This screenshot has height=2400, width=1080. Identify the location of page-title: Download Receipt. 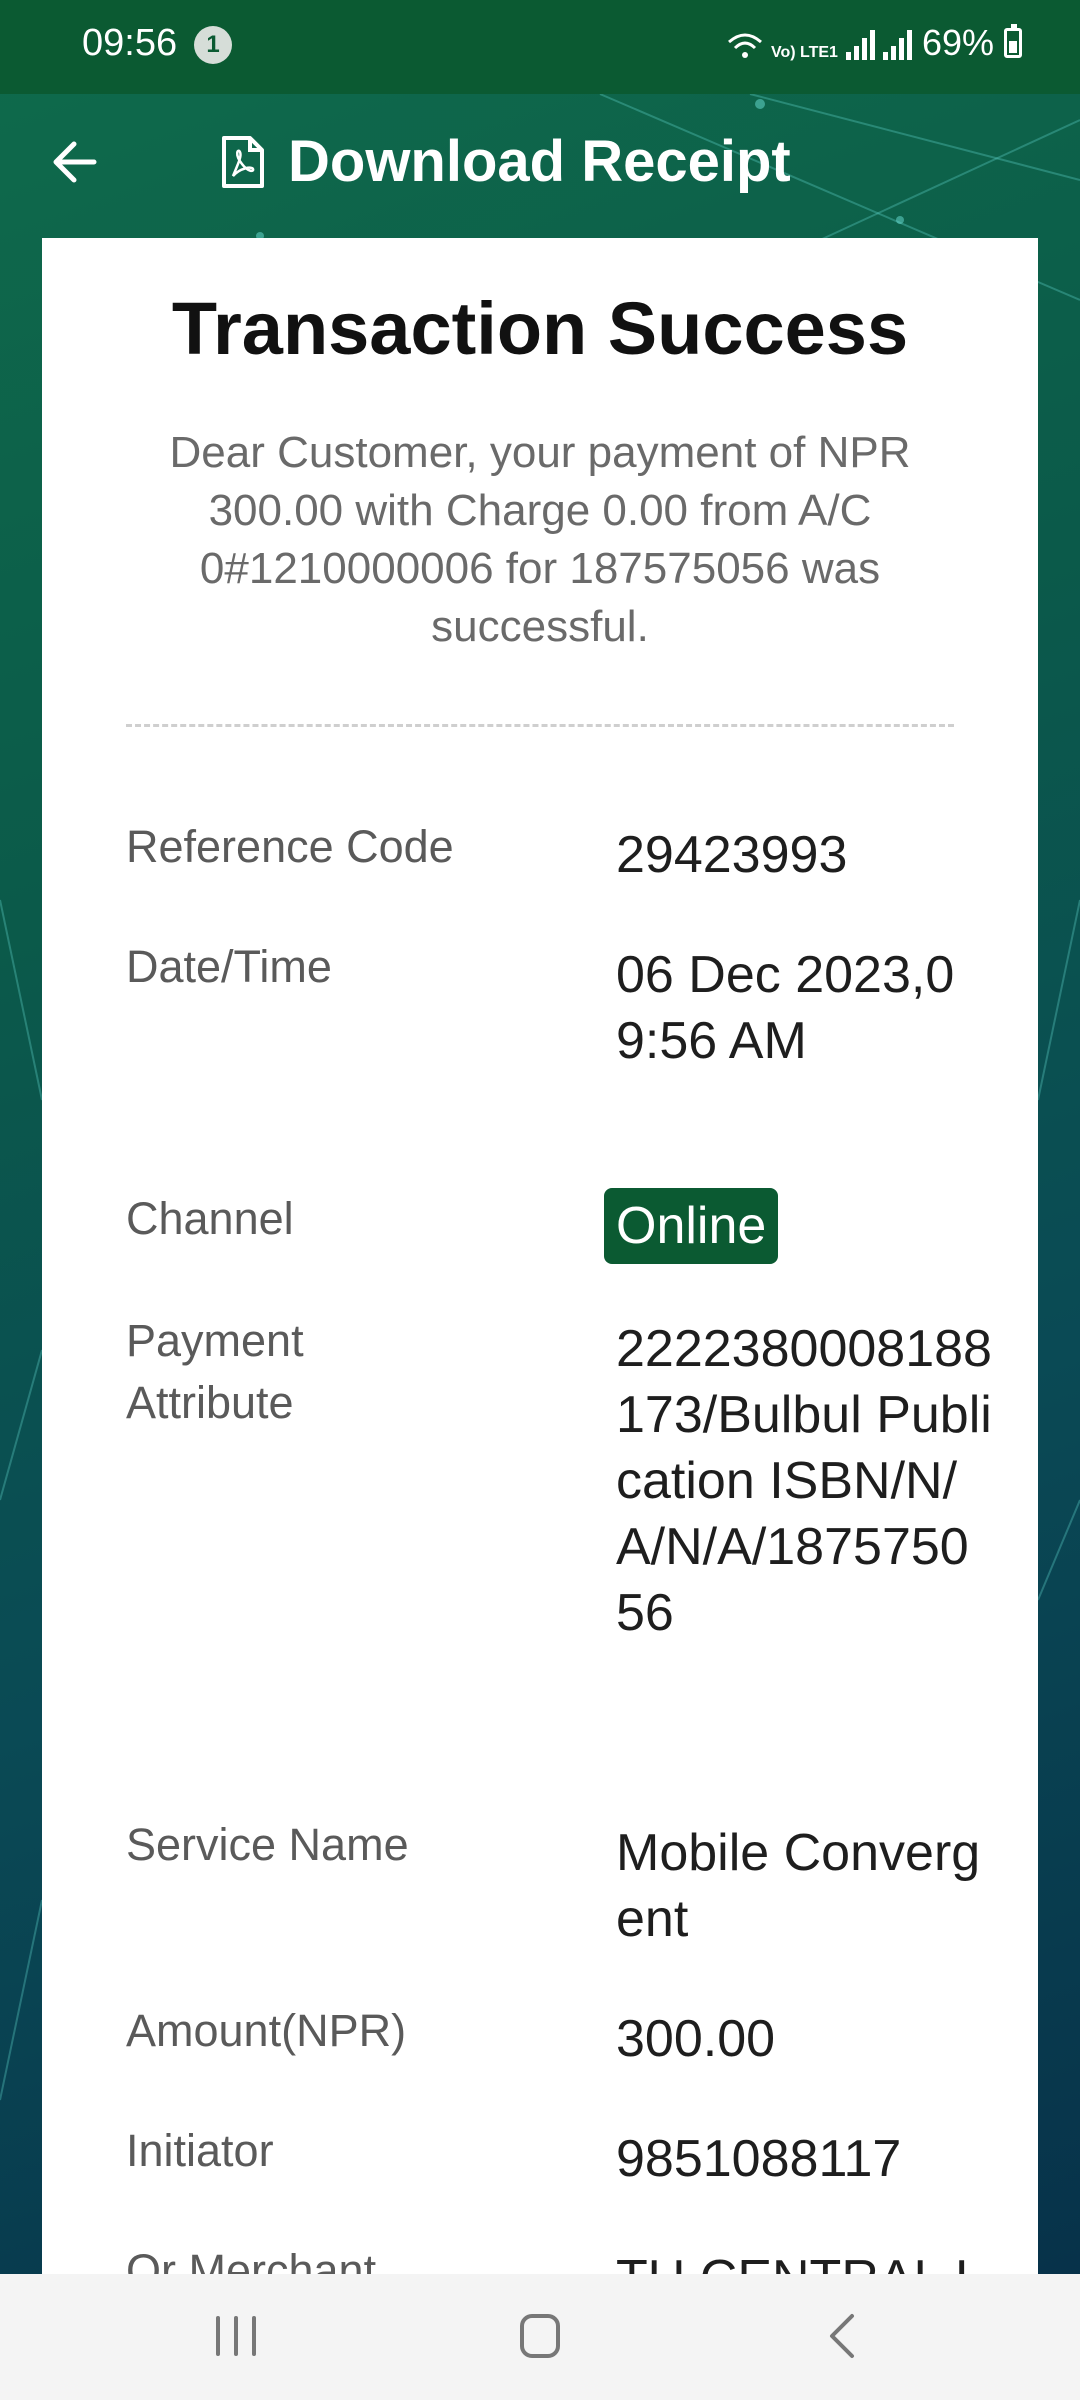
(539, 161).